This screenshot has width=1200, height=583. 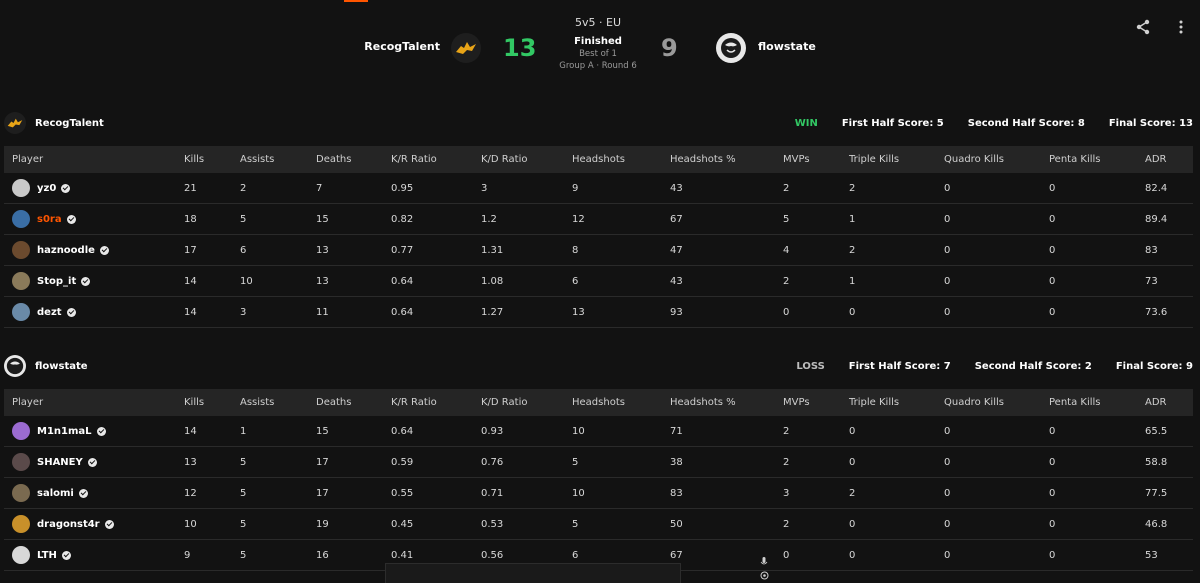 I want to click on player-row: dezt 14 3 11 0.64 1.27 13 93 0 0 0 0 73.6, so click(x=598, y=312).